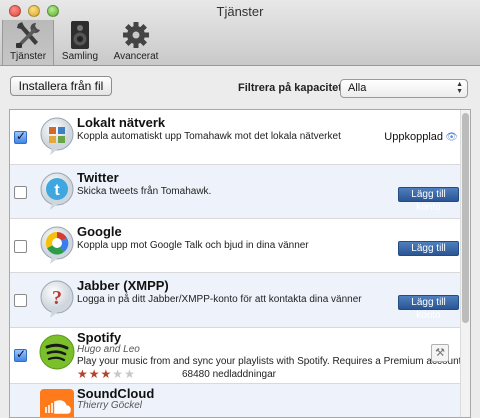 This screenshot has height=418, width=480. Describe the element at coordinates (428, 200) in the screenshot. I see `add-account-button-twitter: Lägg till konto` at that location.